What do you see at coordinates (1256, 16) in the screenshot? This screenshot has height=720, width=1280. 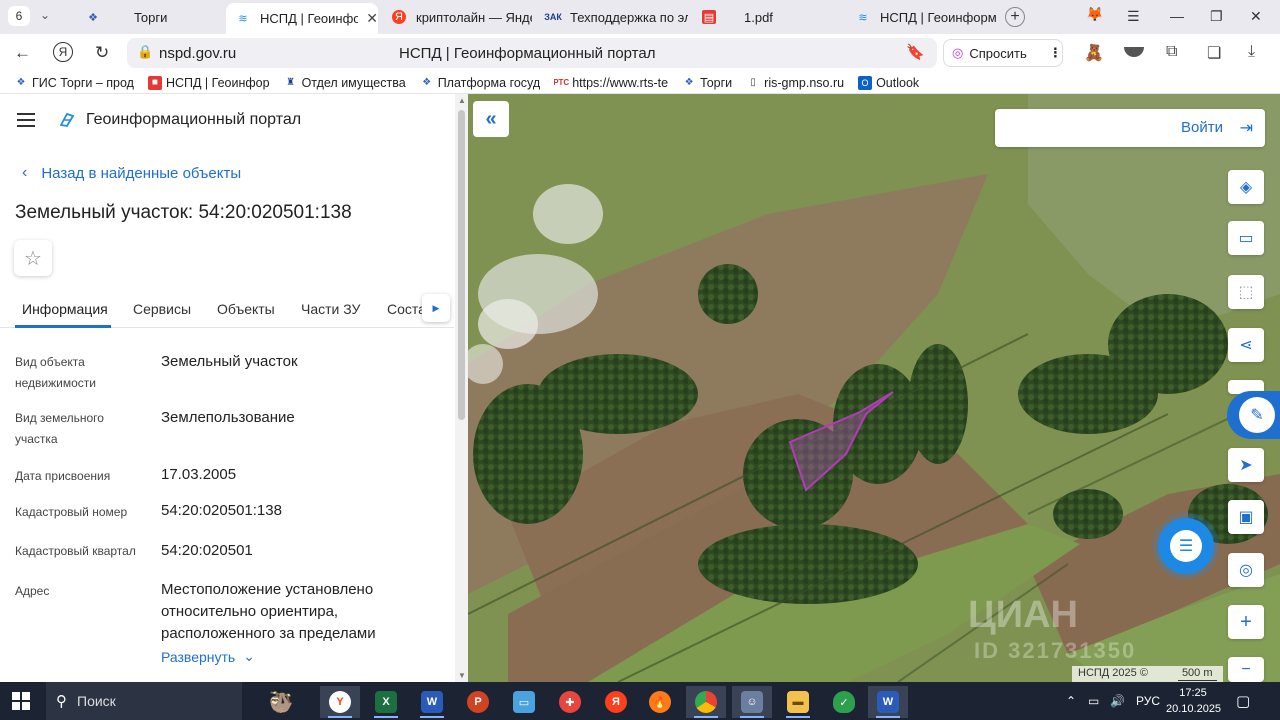 I see `close-window-icon: ✕` at bounding box center [1256, 16].